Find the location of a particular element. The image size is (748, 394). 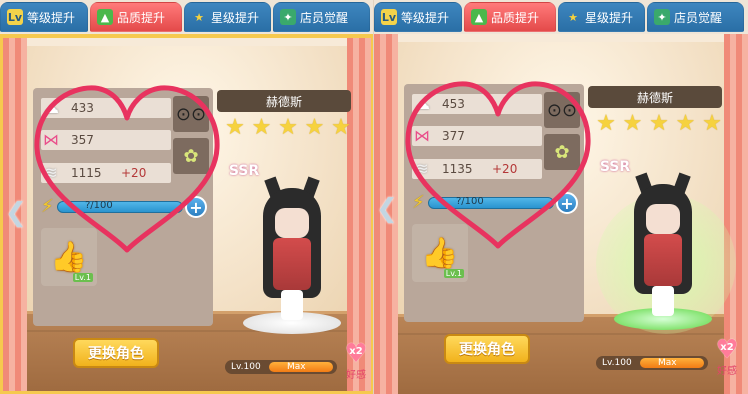

stat-value: 357 is located at coordinates (82, 140).